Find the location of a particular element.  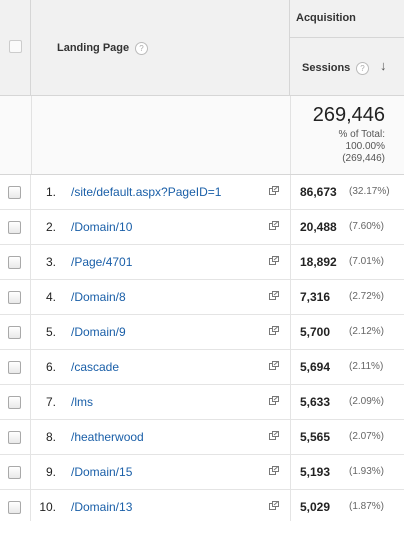

table-row: 6. /cascade 5,694 (2.11%) is located at coordinates (202, 367).